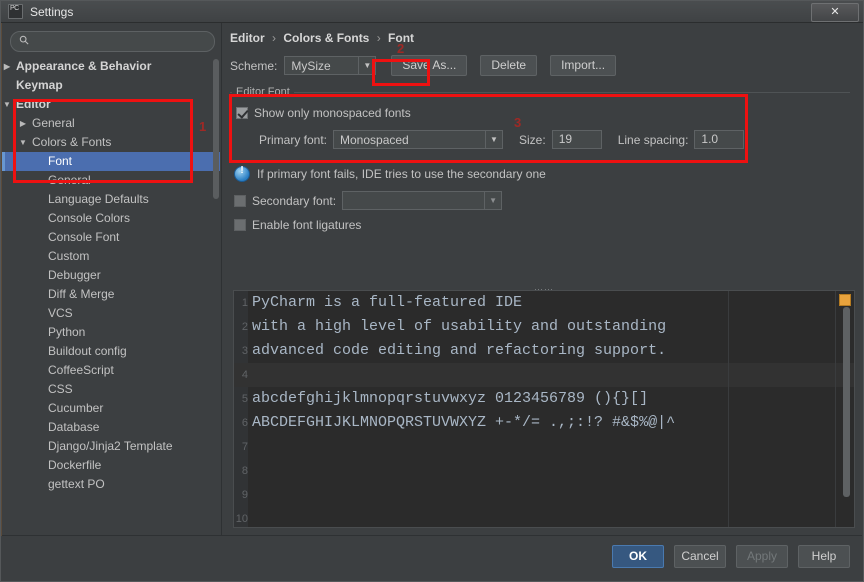  Describe the element at coordinates (111, 275) in the screenshot. I see `sidebar-item-debugger: Debugger` at that location.